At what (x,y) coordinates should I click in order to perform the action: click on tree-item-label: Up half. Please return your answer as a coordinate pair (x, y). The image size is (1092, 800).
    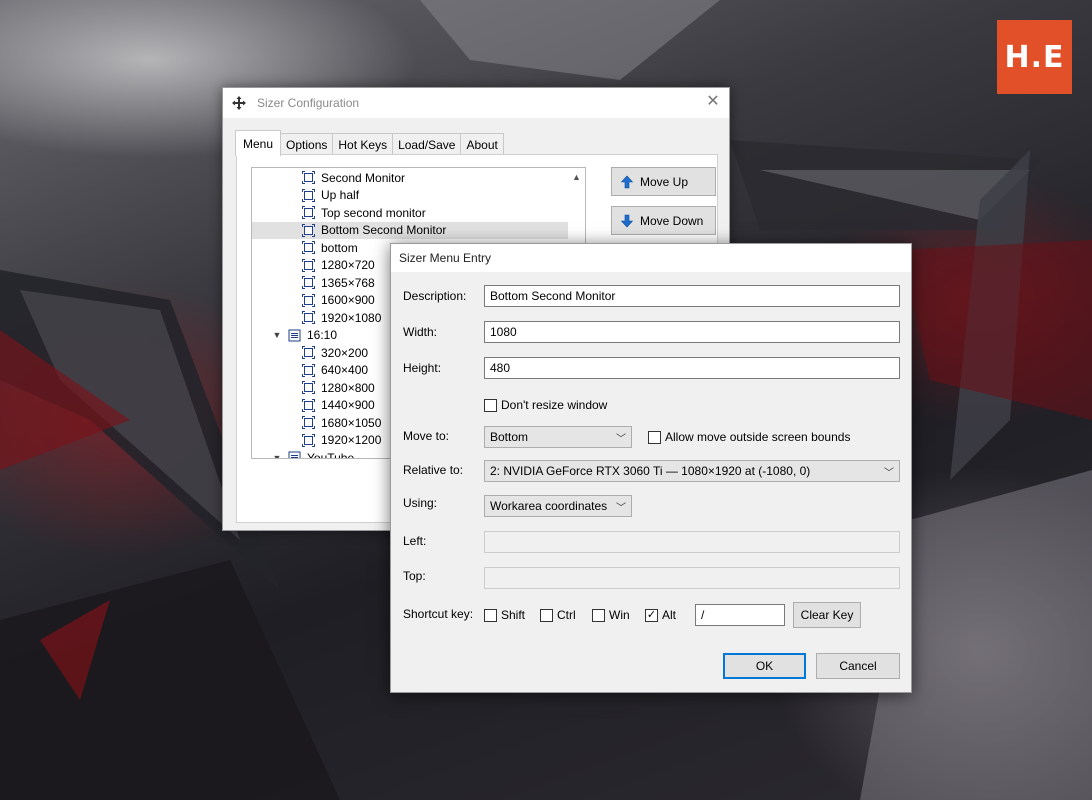
    Looking at the image, I should click on (340, 195).